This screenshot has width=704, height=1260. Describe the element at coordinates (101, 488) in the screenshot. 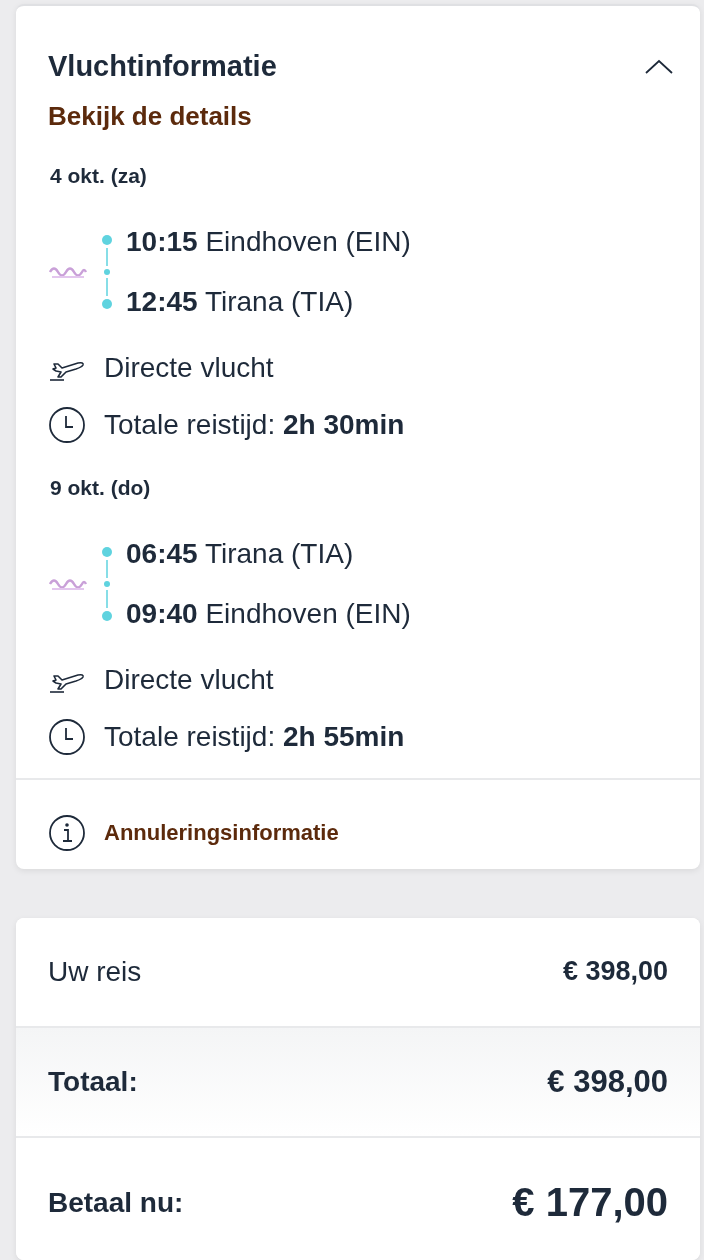

I see `flight-date: 9 okt. (do)` at that location.